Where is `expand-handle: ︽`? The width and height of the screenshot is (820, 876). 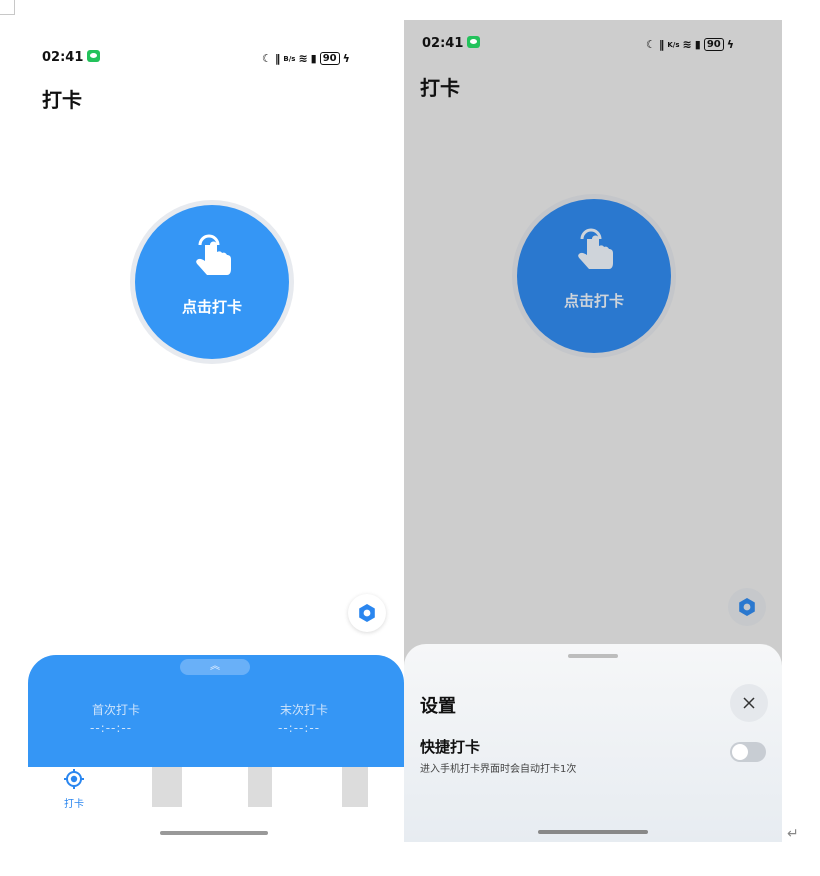 expand-handle: ︽ is located at coordinates (215, 667).